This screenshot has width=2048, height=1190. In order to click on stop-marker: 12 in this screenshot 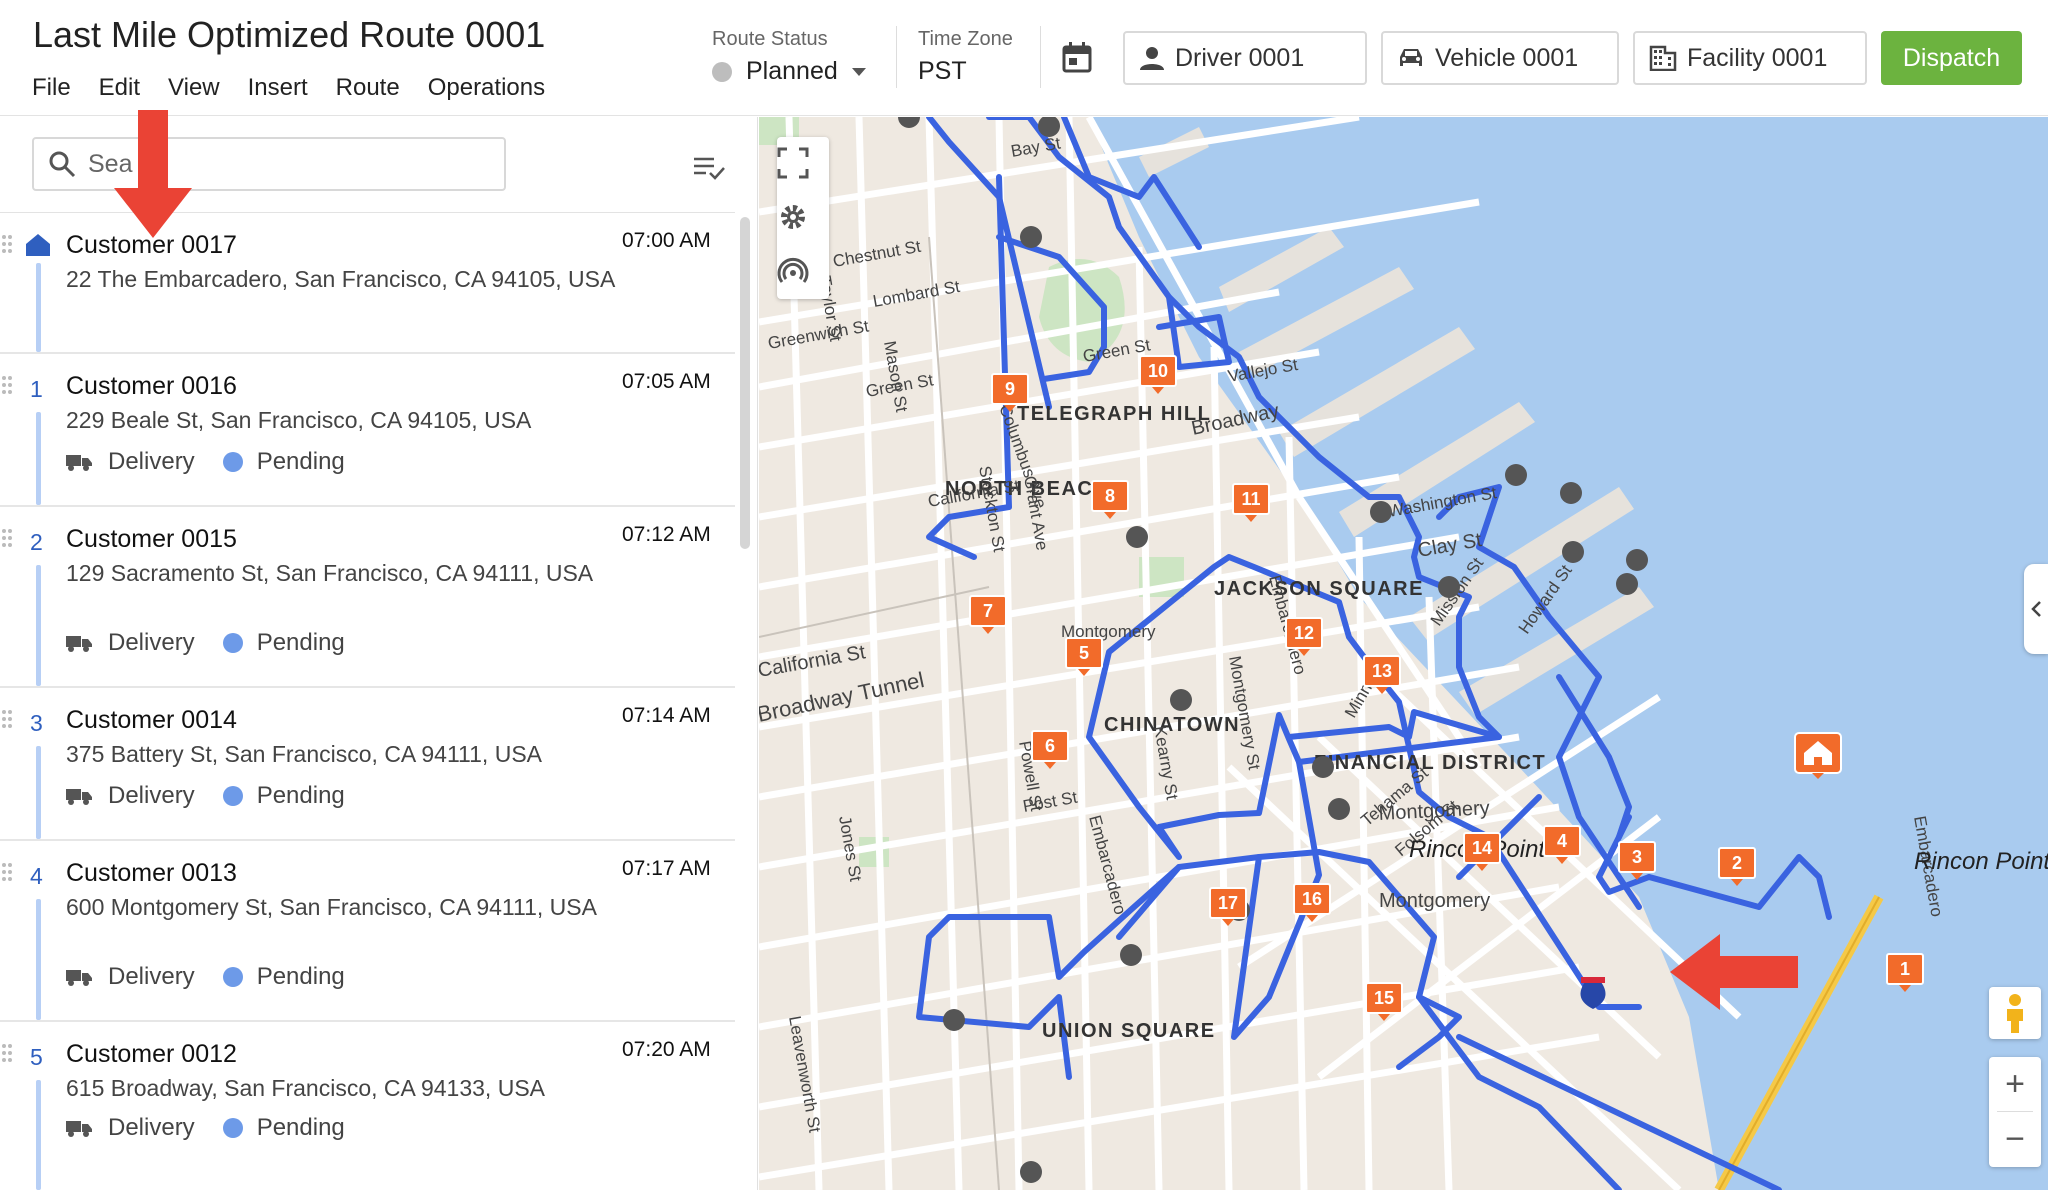, I will do `click(1304, 637)`.